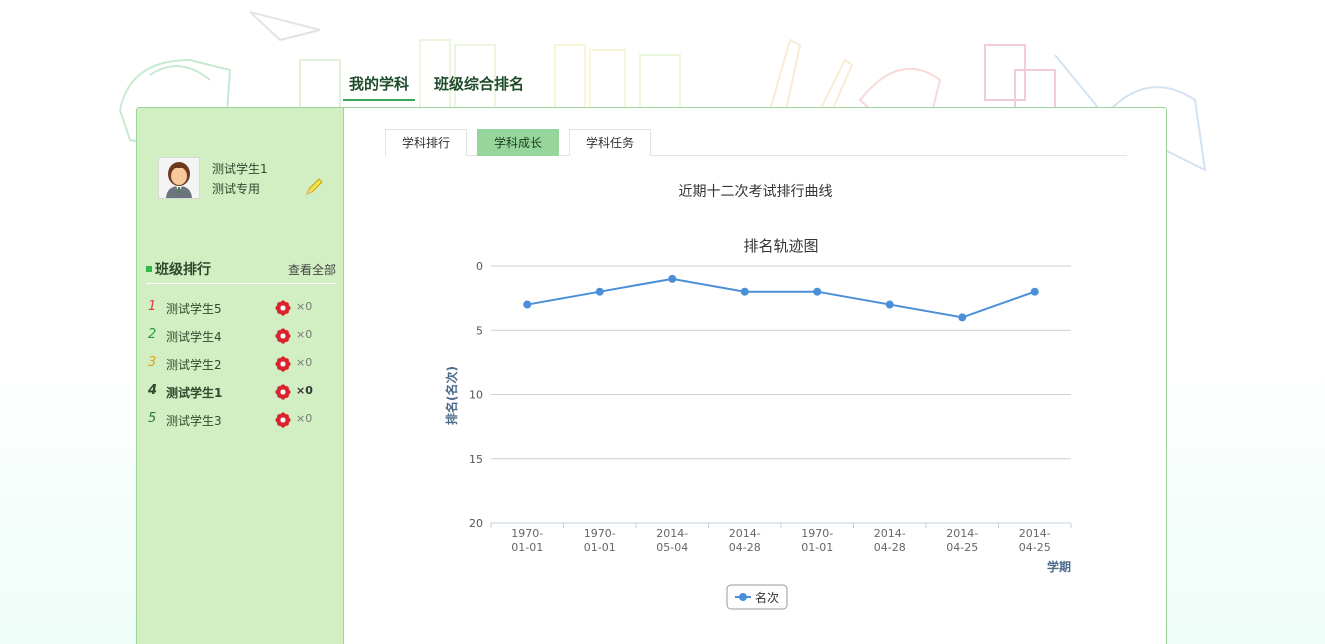 The width and height of the screenshot is (1325, 644). Describe the element at coordinates (518, 142) in the screenshot. I see `tab-subject-growth: 学科成长` at that location.